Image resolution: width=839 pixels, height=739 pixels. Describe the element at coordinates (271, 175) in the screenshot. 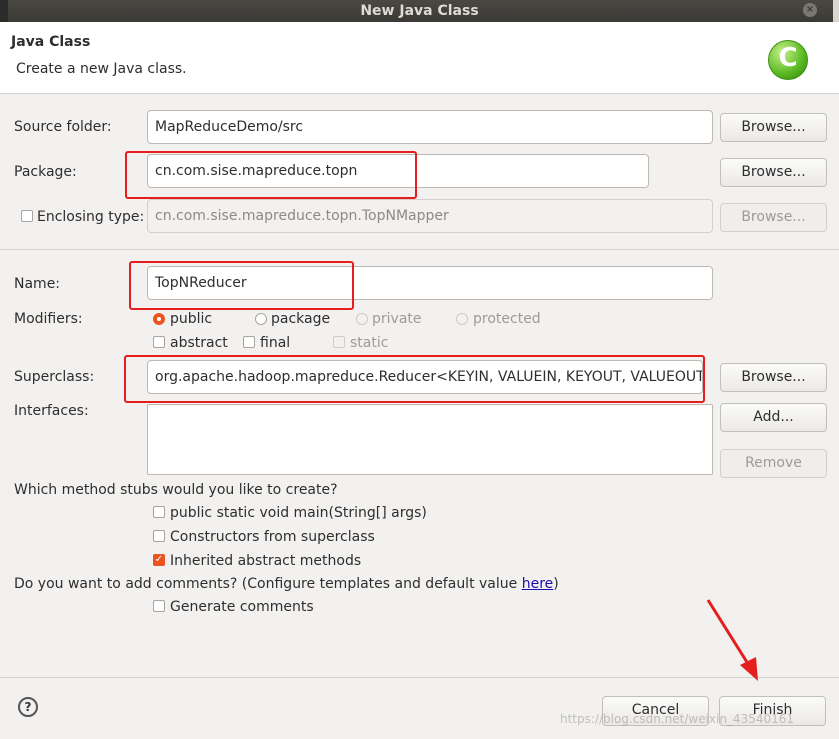

I see `annotation-box-package` at that location.